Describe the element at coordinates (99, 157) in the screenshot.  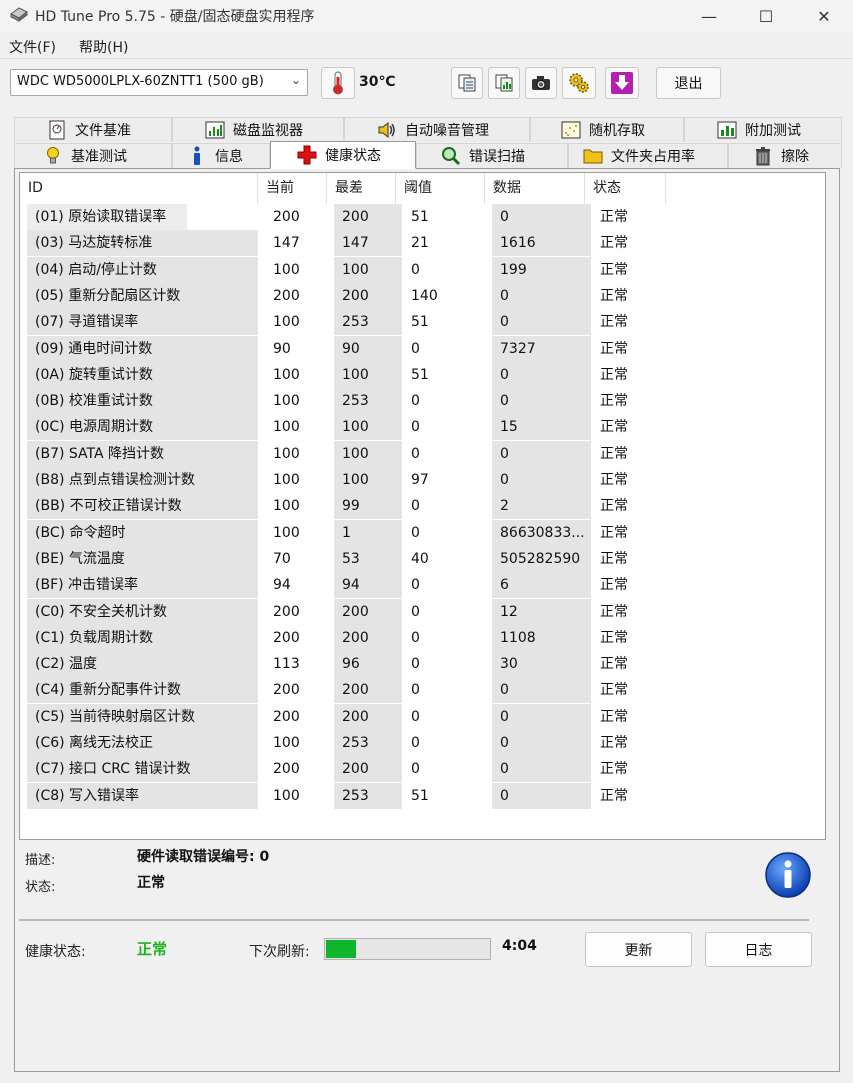
I see `tab-label: 基准测试` at that location.